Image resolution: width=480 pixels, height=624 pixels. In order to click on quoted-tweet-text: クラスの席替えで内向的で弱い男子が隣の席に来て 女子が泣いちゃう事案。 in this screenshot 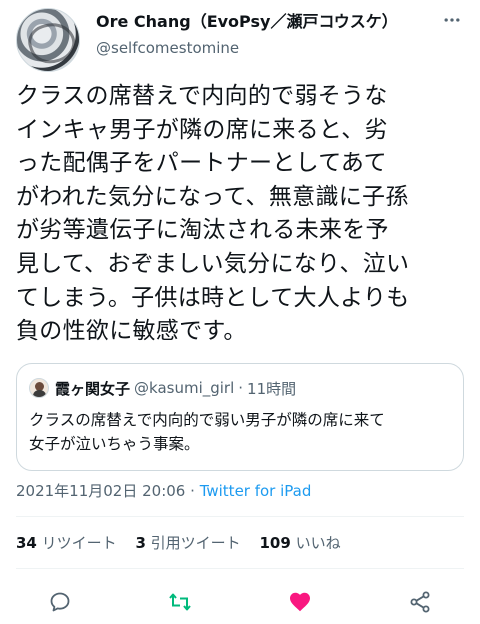, I will do `click(207, 432)`.